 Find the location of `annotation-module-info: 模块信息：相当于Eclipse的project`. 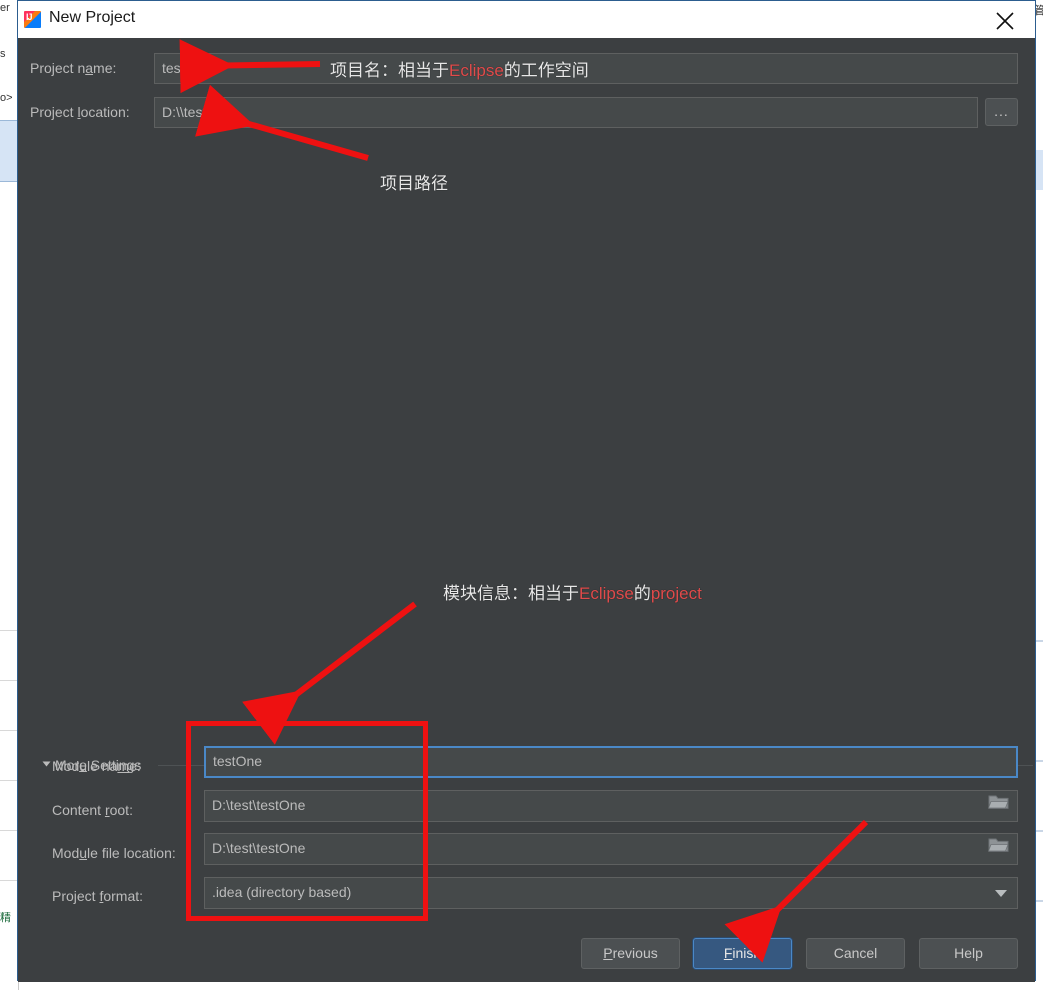

annotation-module-info: 模块信息：相当于Eclipse的project is located at coordinates (572, 593).